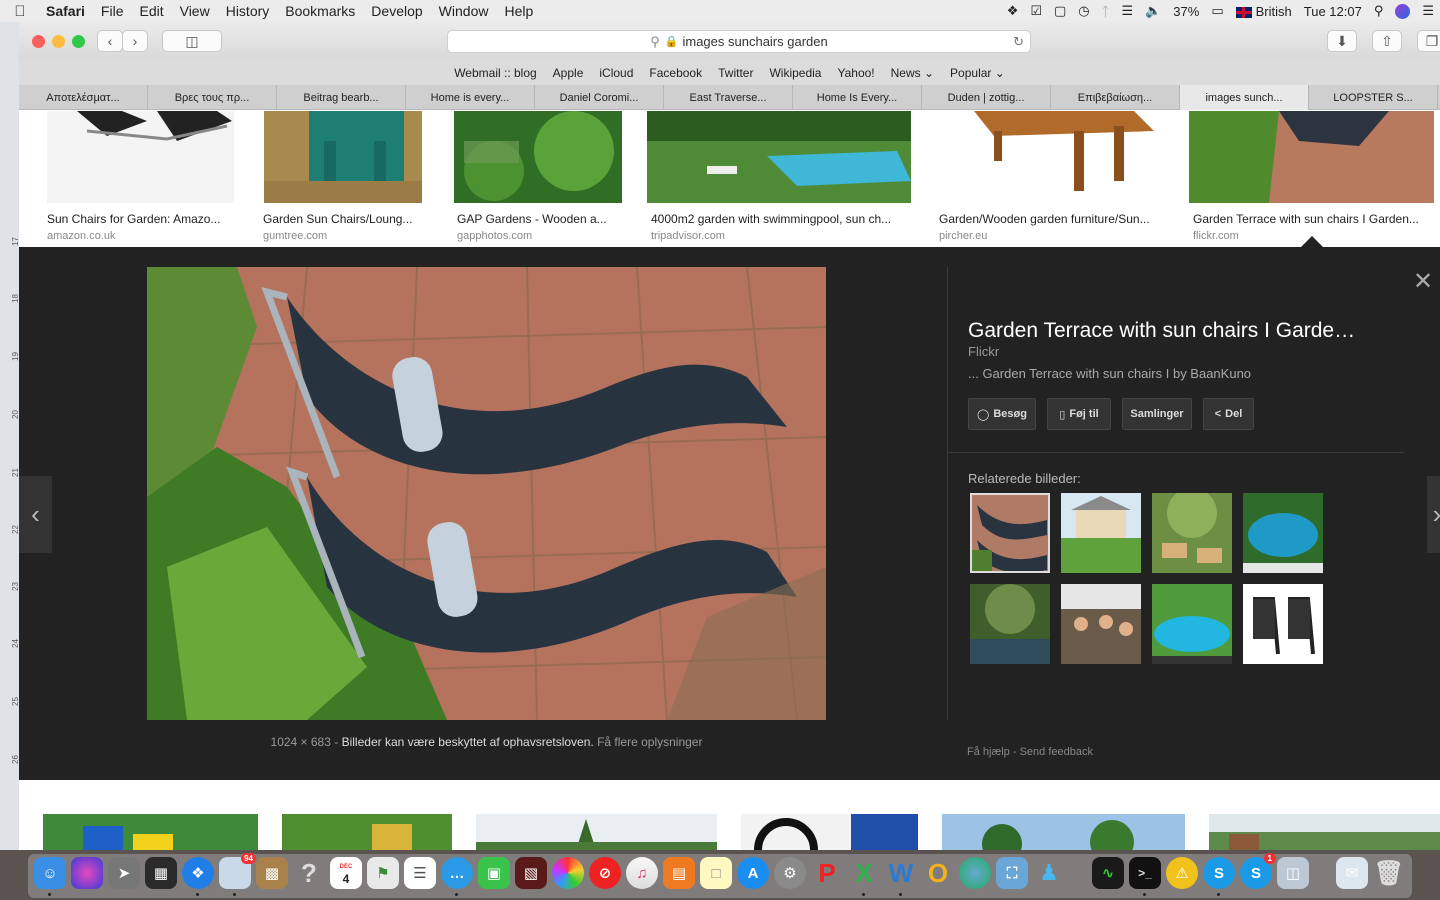 The height and width of the screenshot is (900, 1440). What do you see at coordinates (494, 873) in the screenshot?
I see `facetime-icon: ▣` at bounding box center [494, 873].